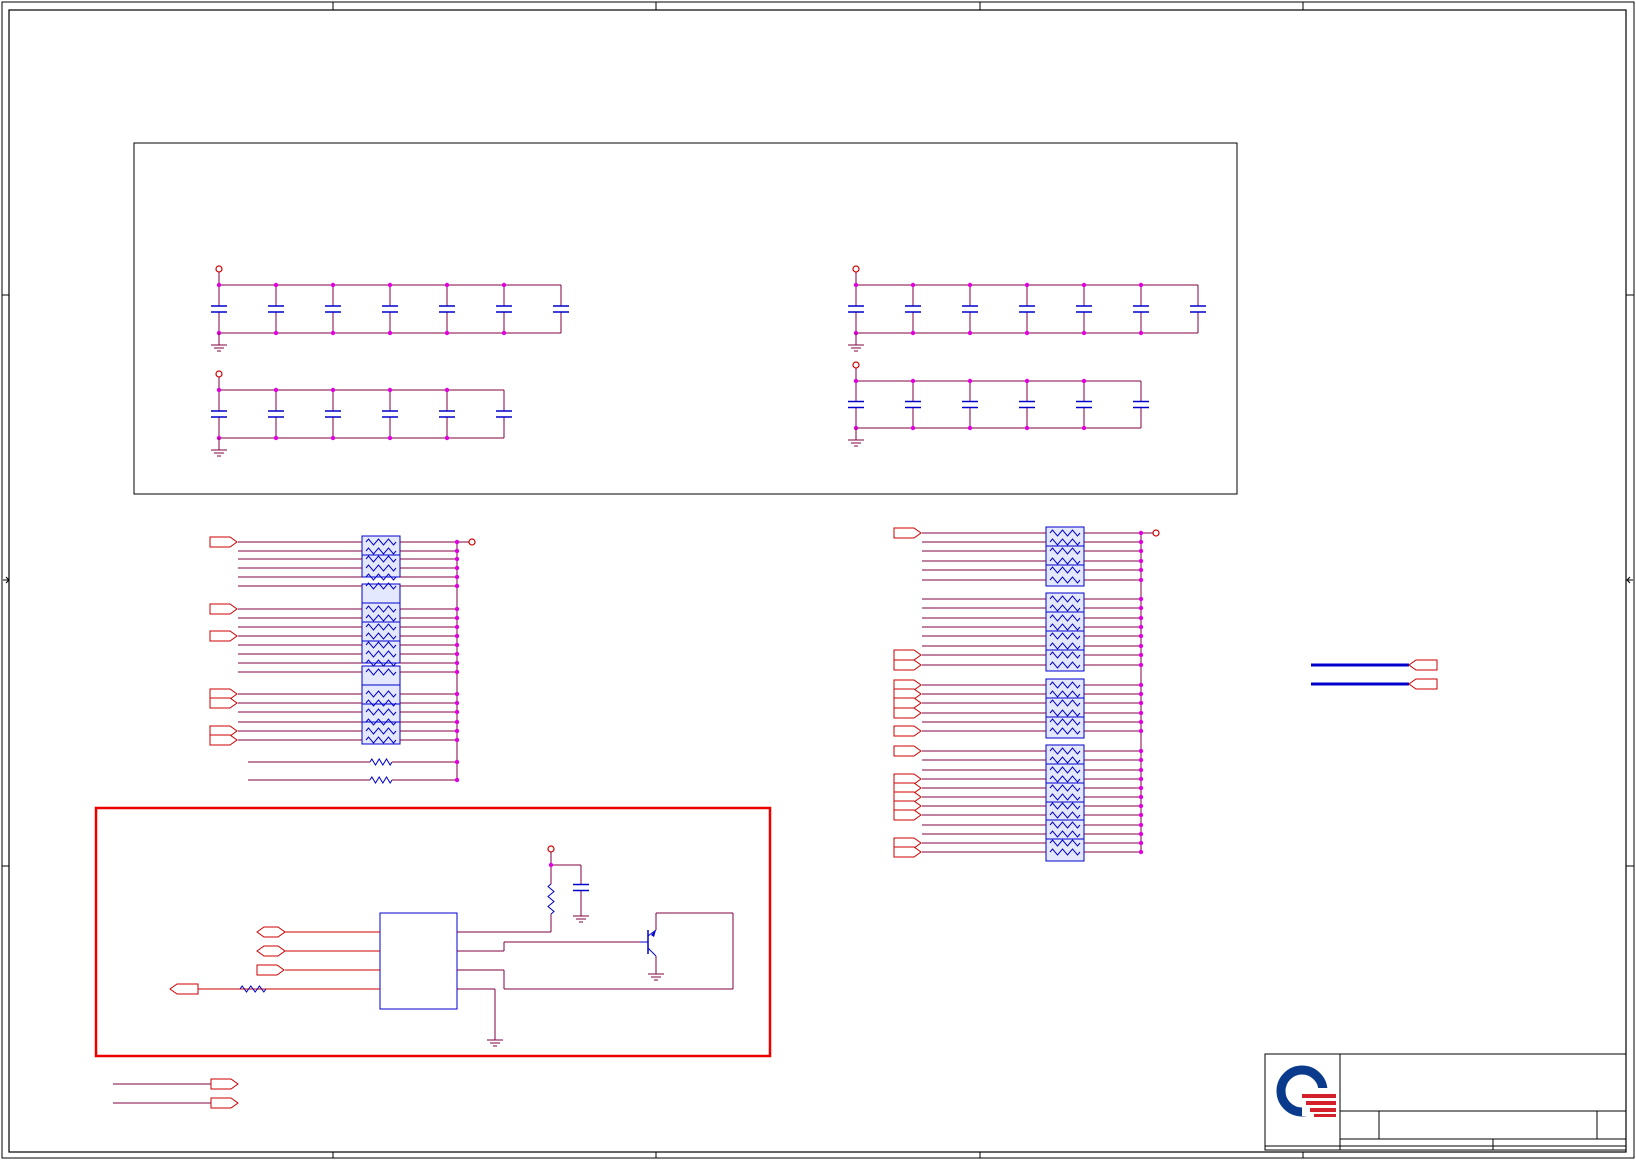 The width and height of the screenshot is (1636, 1160). I want to click on ic-chip-icon, so click(418, 961).